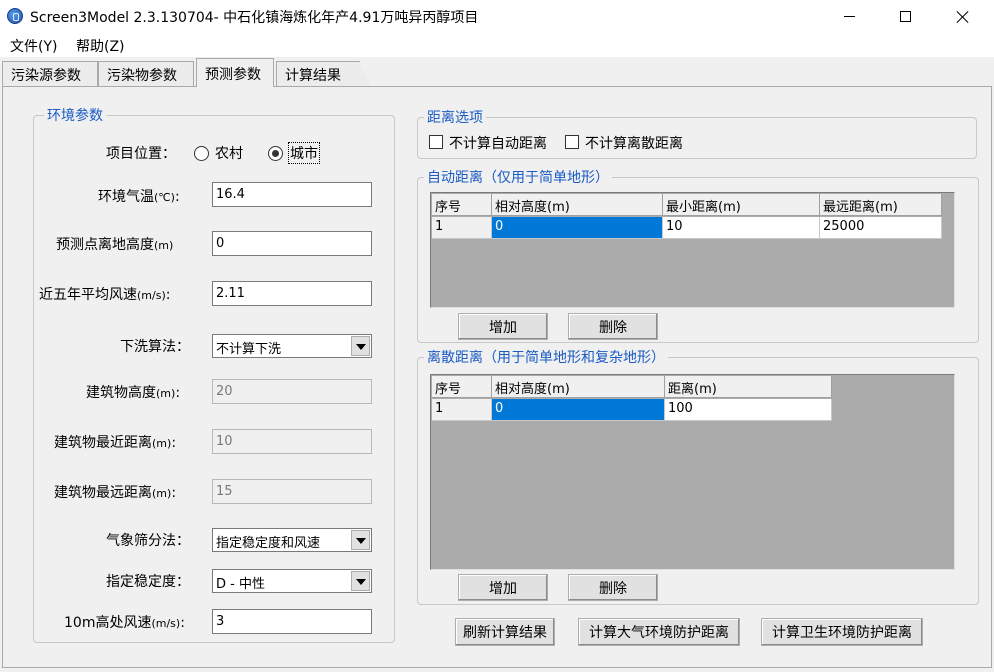  What do you see at coordinates (292, 243) in the screenshot?
I see `height-input` at bounding box center [292, 243].